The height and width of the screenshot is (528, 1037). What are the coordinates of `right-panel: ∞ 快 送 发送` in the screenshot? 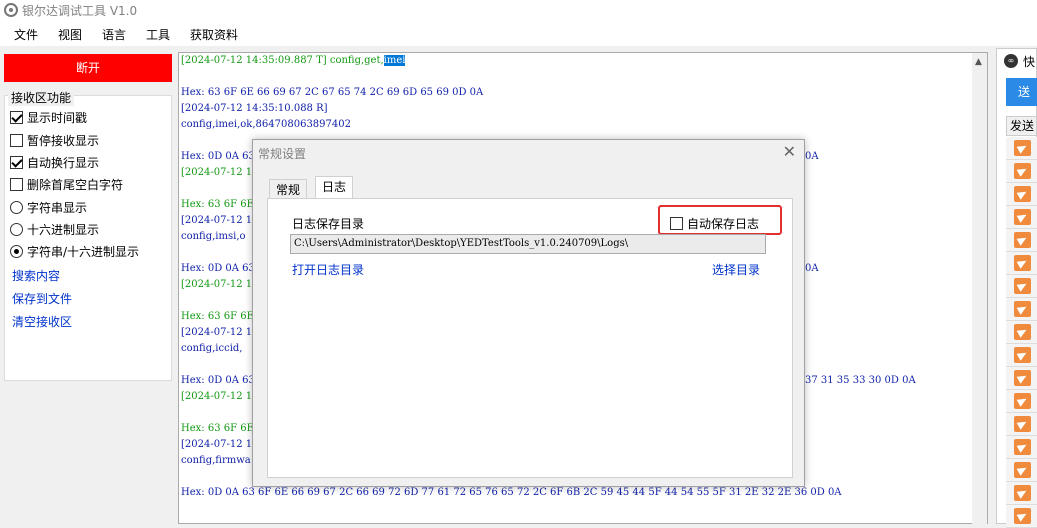 It's located at (1016, 287).